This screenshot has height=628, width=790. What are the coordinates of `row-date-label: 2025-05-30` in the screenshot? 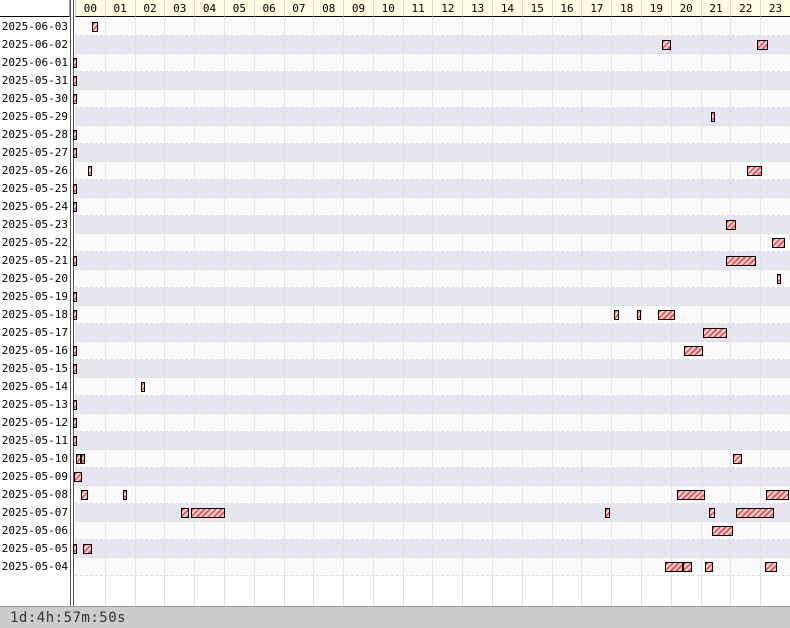 It's located at (34, 98).